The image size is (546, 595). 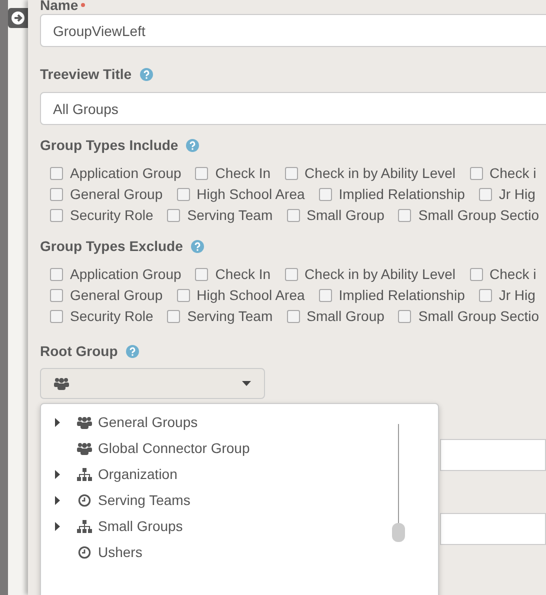 I want to click on arrow-right-icon, so click(x=18, y=18).